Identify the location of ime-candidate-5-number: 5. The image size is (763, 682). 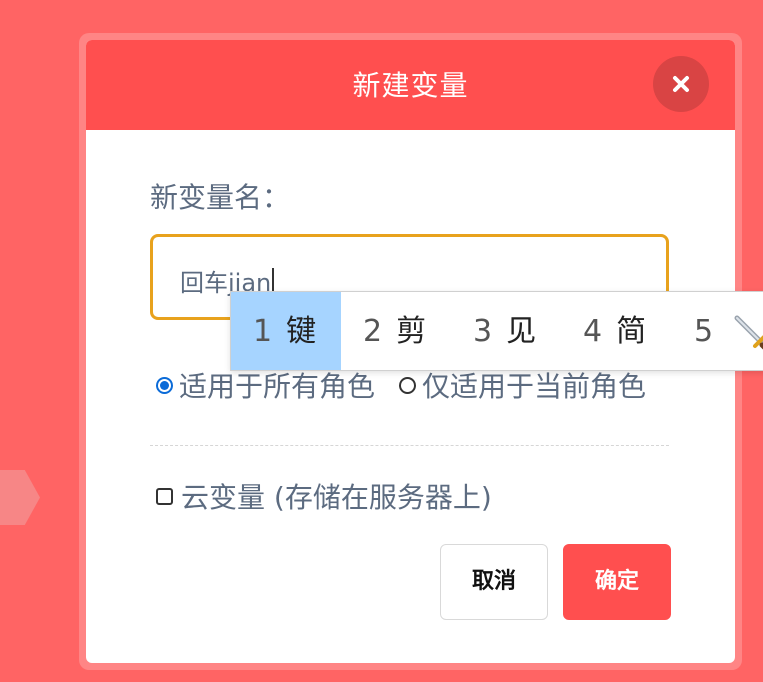
(704, 331).